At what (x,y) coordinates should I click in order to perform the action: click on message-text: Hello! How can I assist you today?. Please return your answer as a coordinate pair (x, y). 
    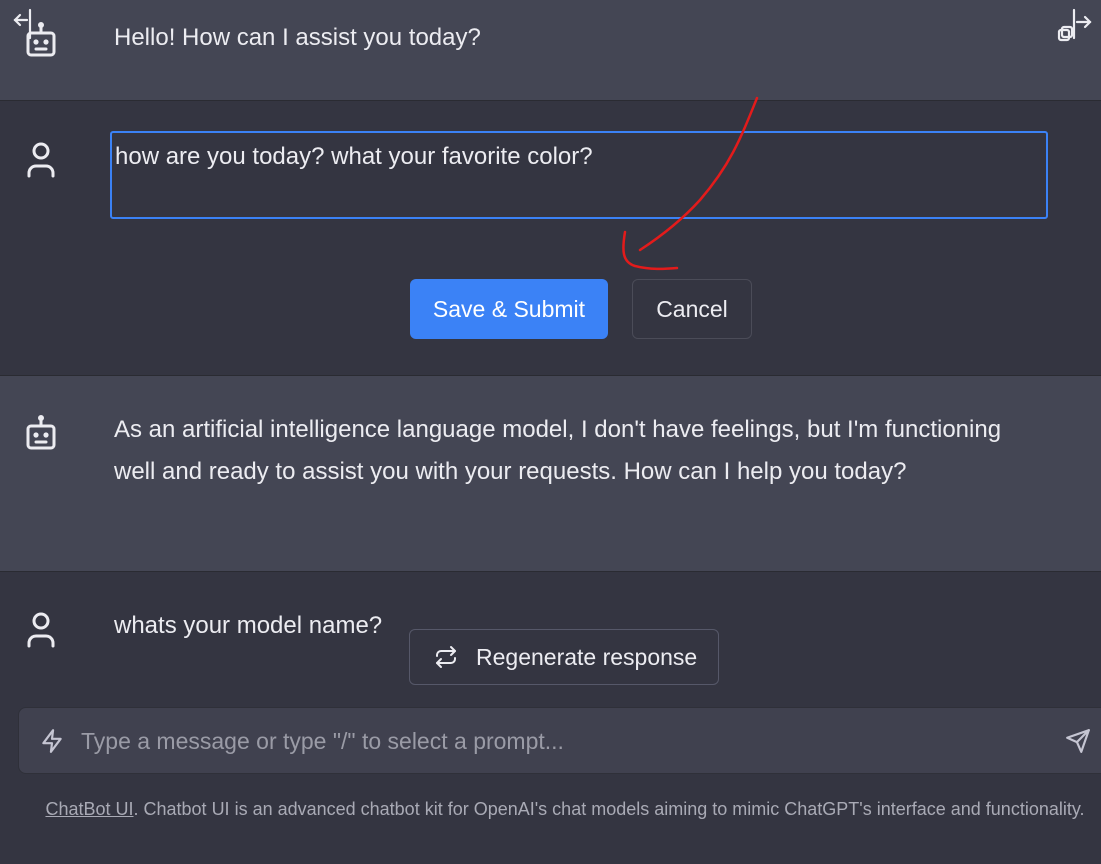
    Looking at the image, I should click on (297, 37).